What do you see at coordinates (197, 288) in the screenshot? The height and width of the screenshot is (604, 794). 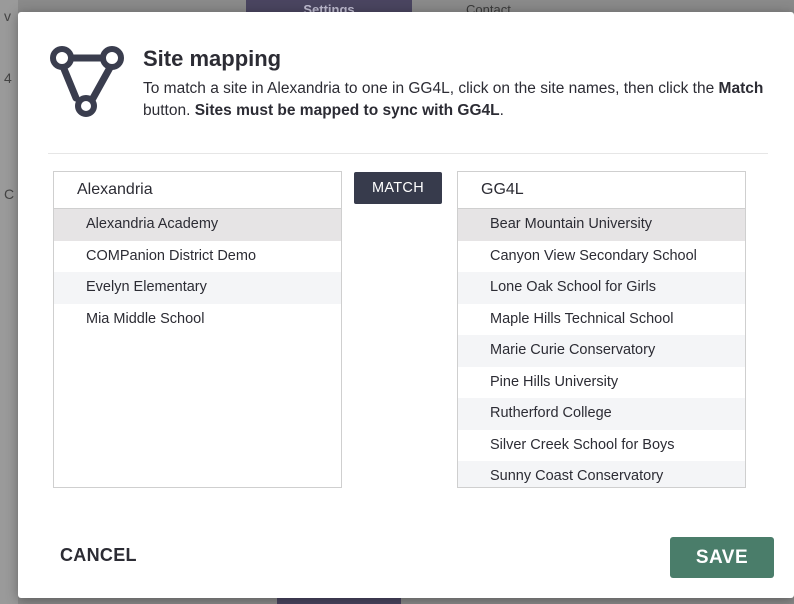 I see `site-list-item: Evelyn Elementary` at bounding box center [197, 288].